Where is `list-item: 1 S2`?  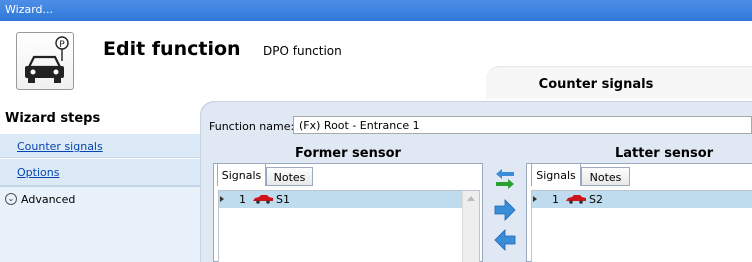
list-item: 1 S2 is located at coordinates (642, 199).